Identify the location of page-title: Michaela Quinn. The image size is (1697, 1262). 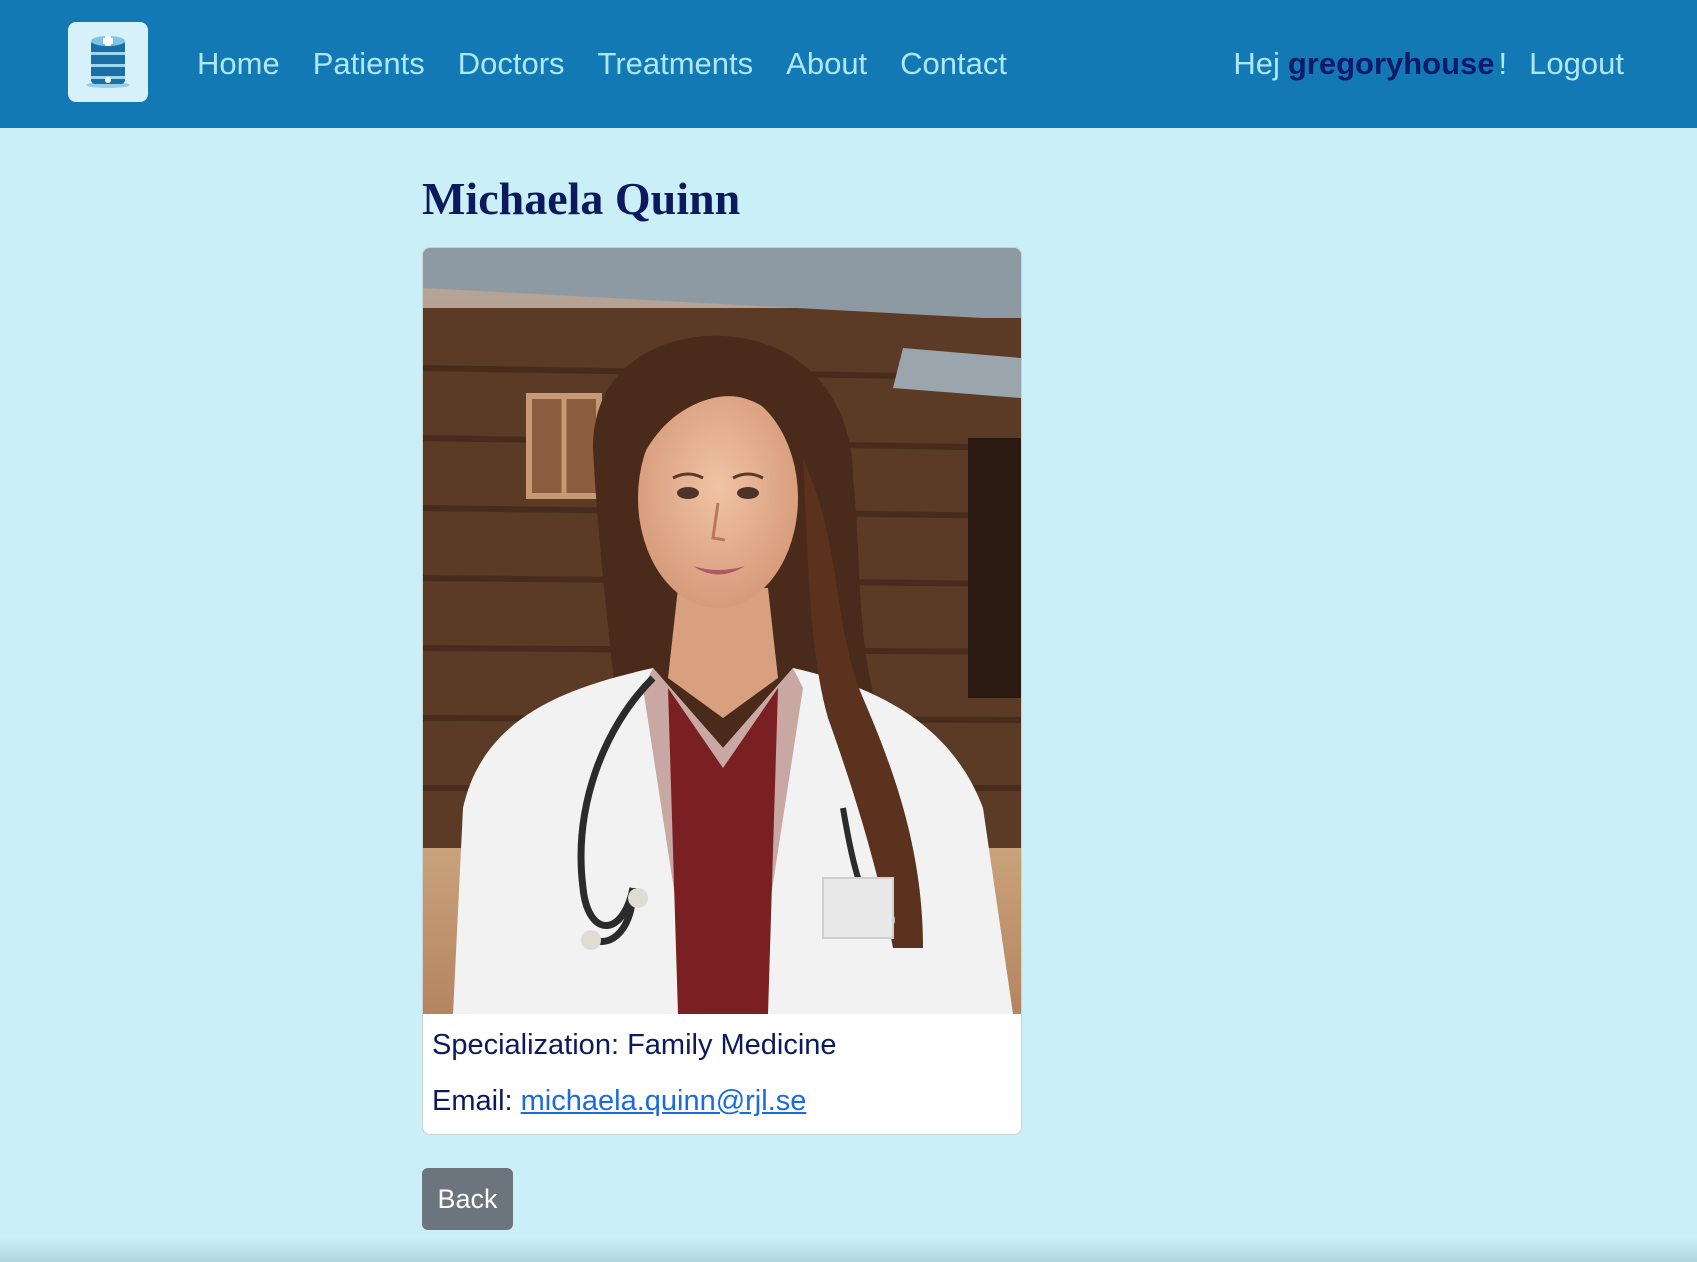
(581, 198).